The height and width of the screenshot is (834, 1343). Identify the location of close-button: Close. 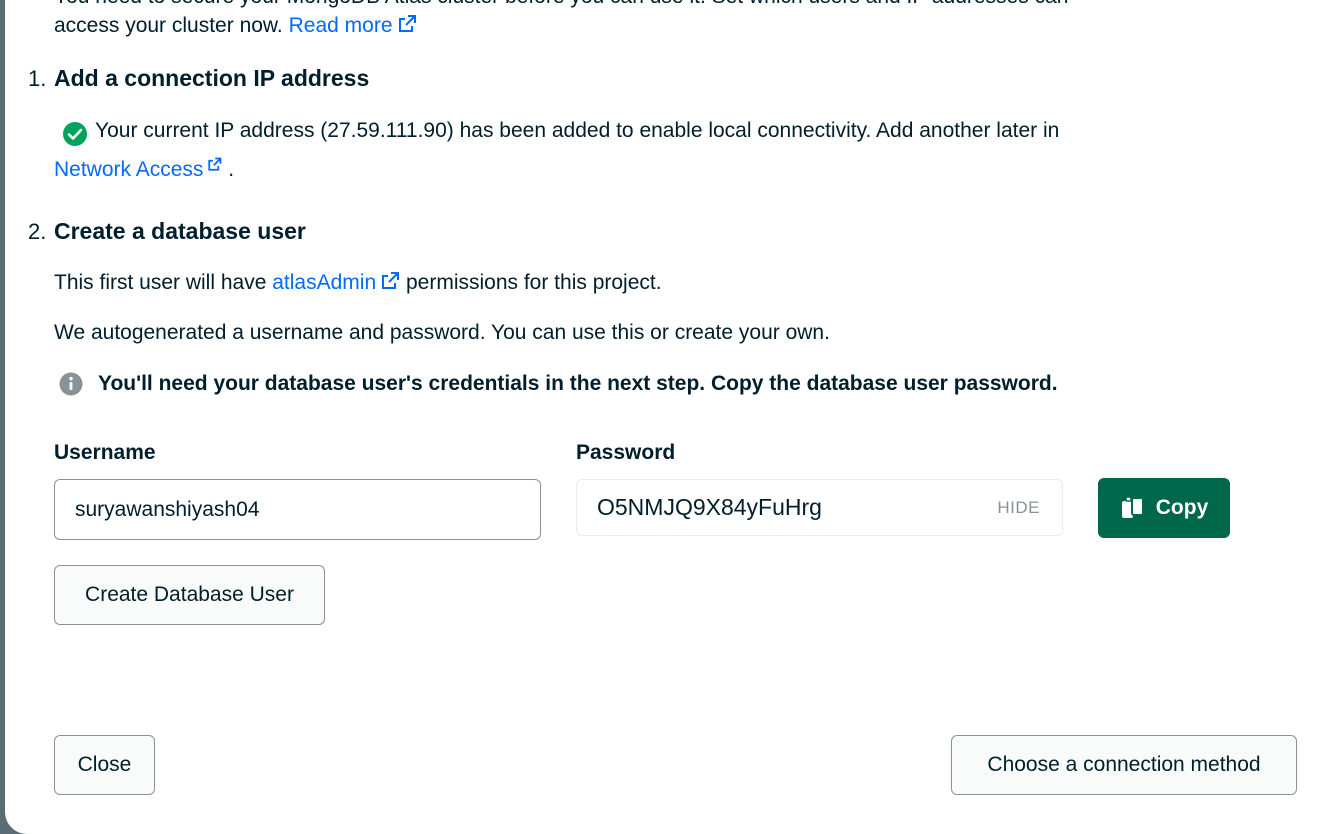
(104, 765).